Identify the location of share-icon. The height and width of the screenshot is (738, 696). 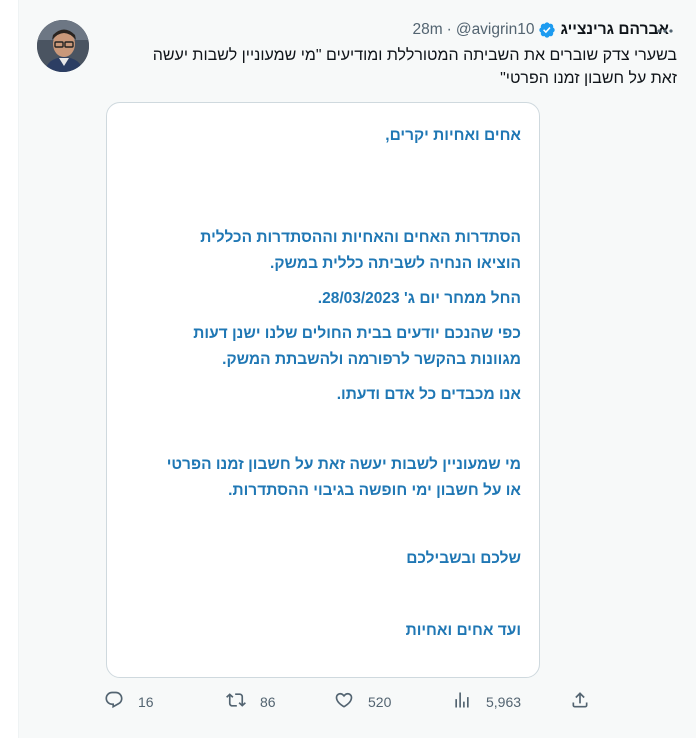
(580, 701).